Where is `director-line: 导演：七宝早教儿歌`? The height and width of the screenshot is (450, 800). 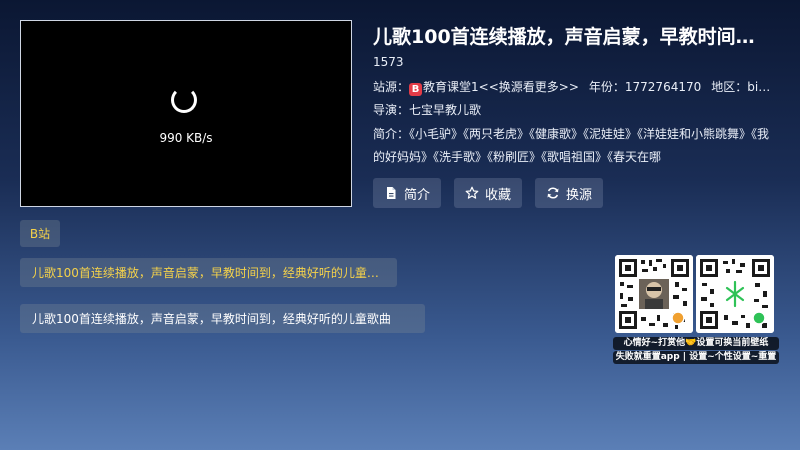
director-line: 导演：七宝早教儿歌 is located at coordinates (427, 109).